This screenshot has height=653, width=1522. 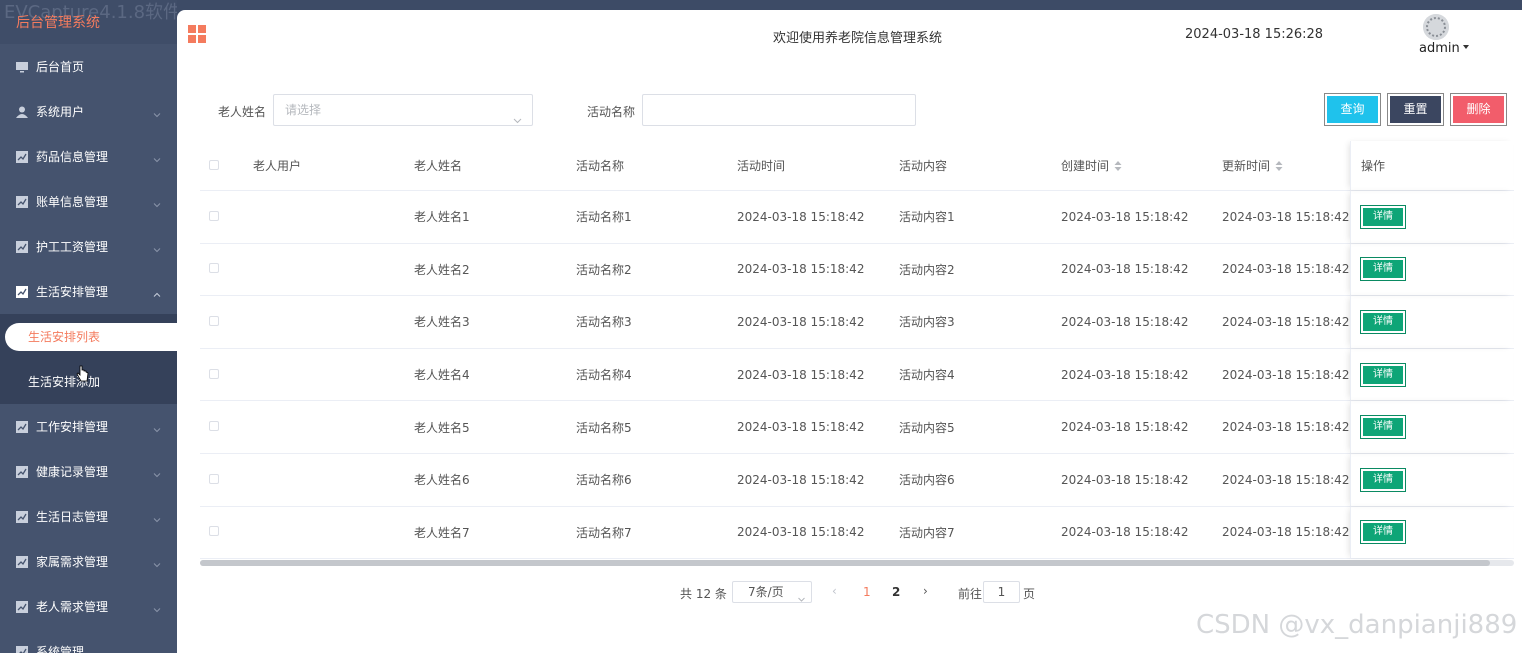 I want to click on cell-elder-name: 老人姓名5, so click(x=442, y=427).